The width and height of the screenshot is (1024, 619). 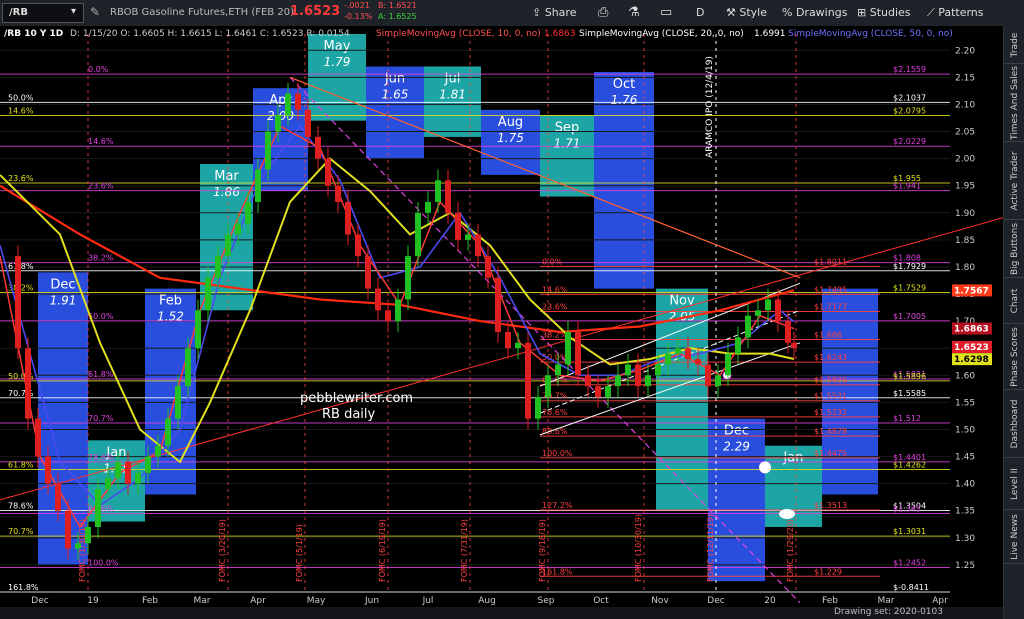 I want to click on red-fib-price: $1.7495, so click(x=830, y=289).